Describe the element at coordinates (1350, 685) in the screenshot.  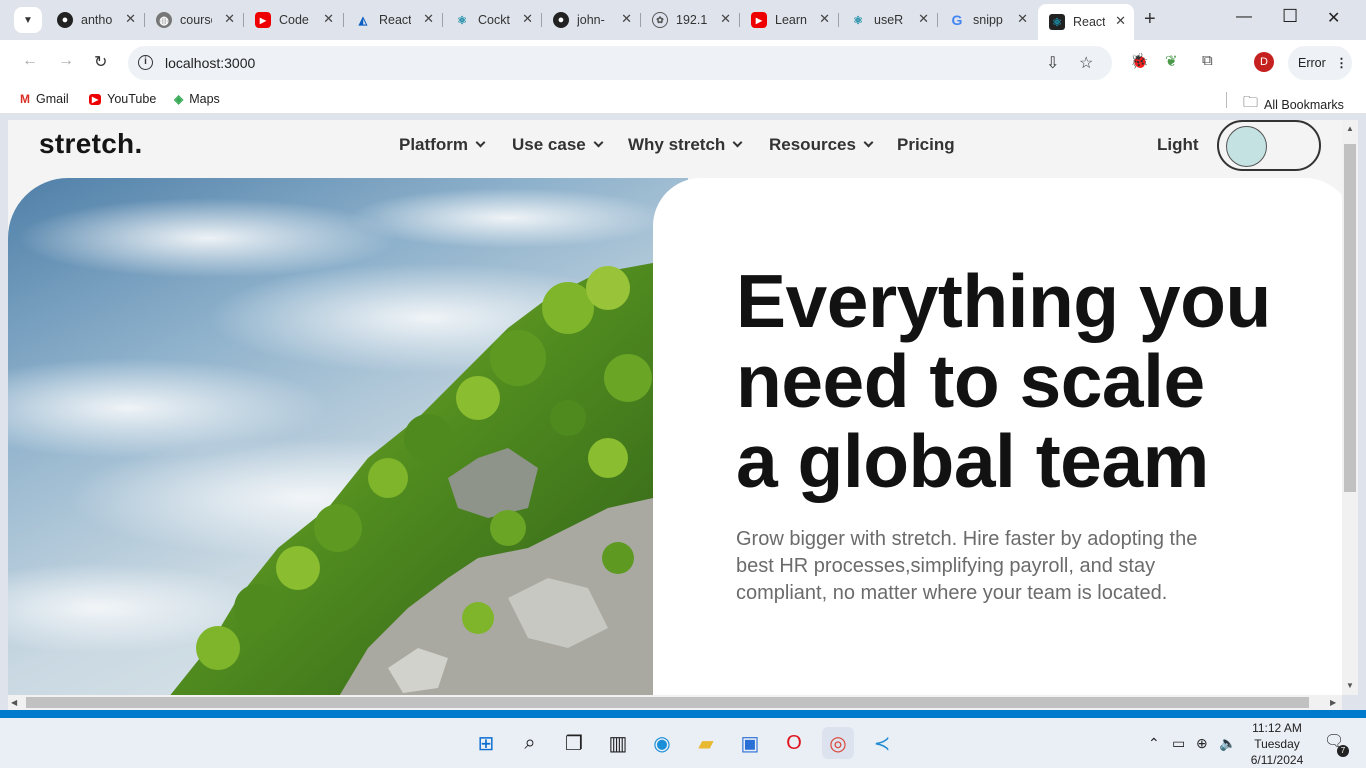
I see `scroll-down-arrow-icon: ▼` at that location.